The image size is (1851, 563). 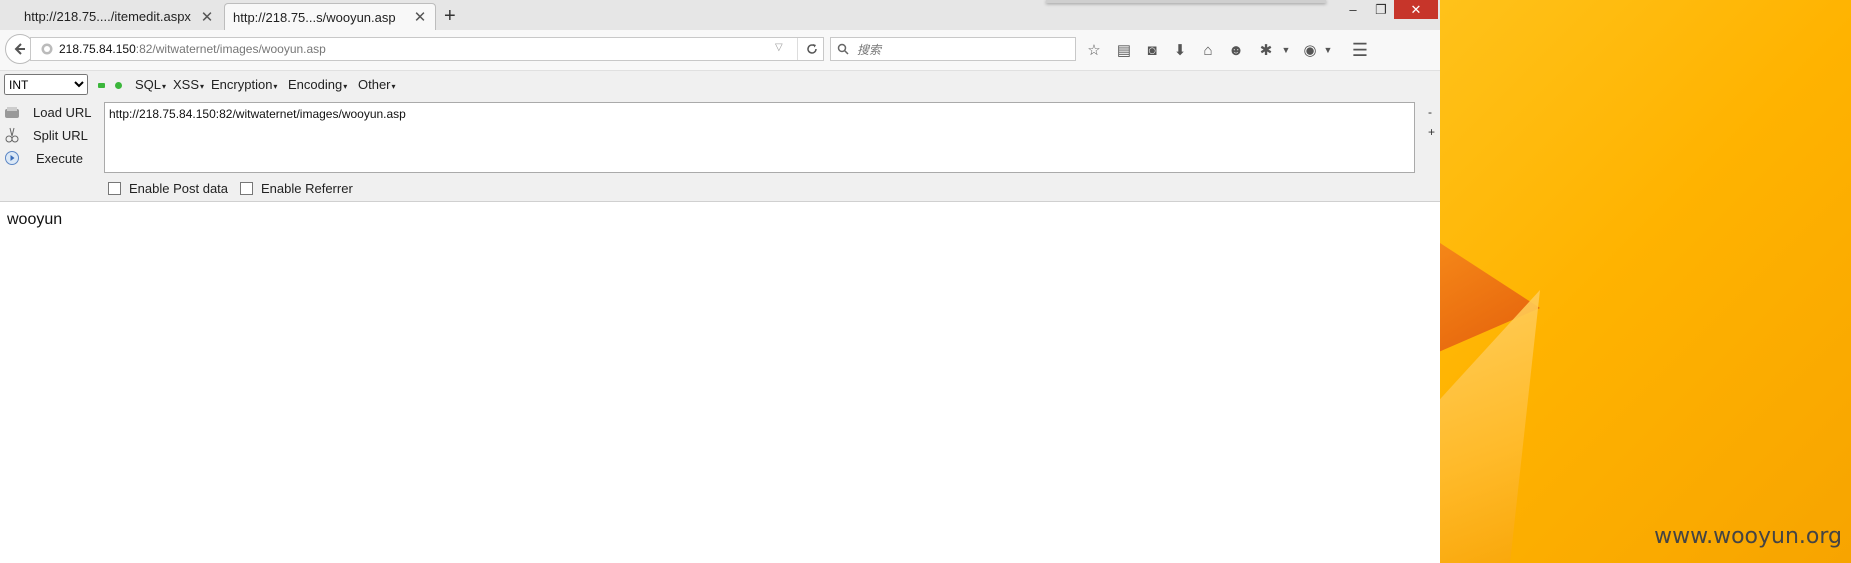 I want to click on close-window-button: ✕, so click(x=1416, y=9).